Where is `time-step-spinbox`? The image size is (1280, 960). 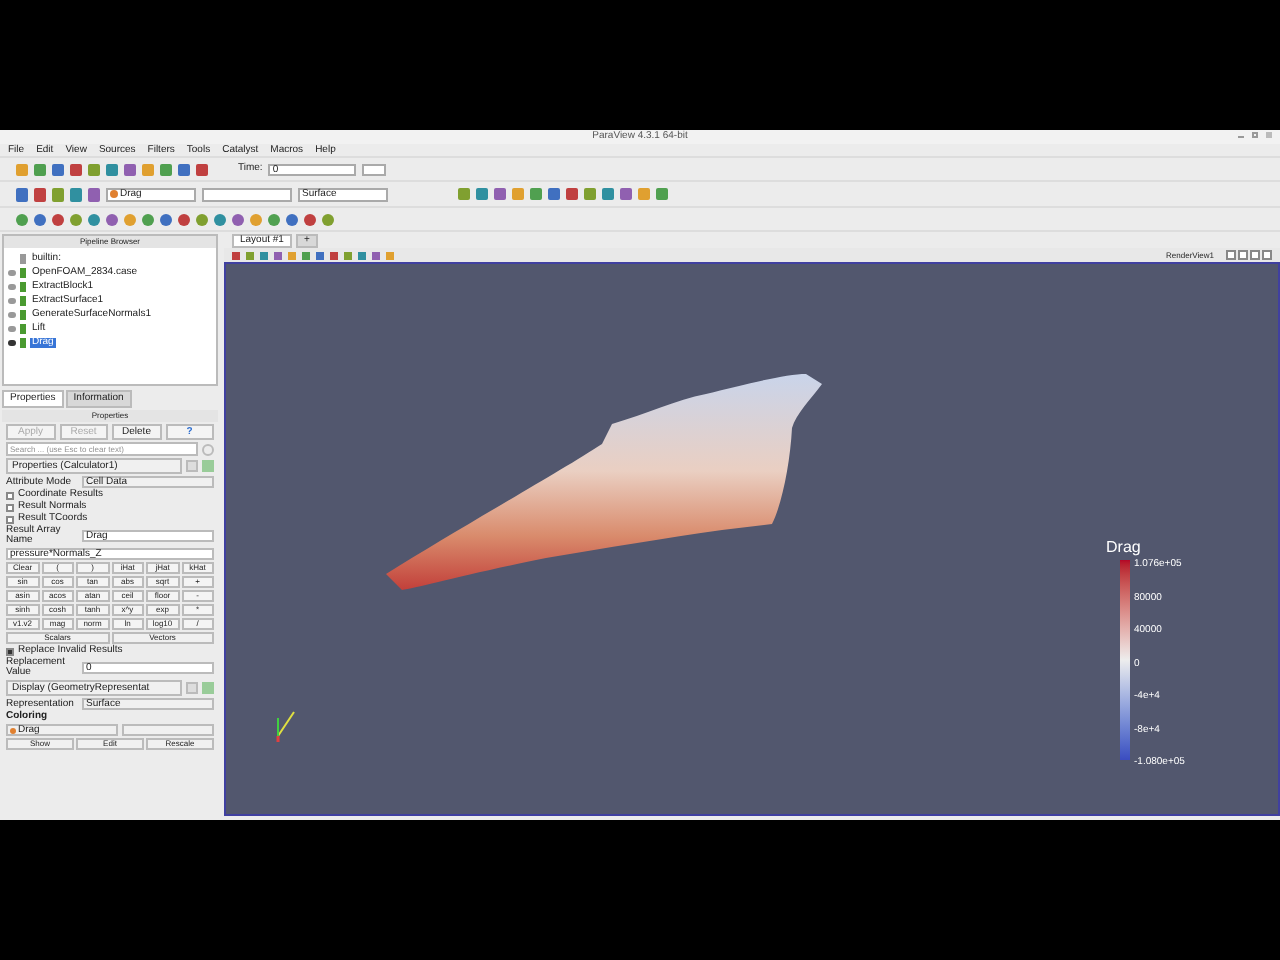
time-step-spinbox is located at coordinates (374, 169).